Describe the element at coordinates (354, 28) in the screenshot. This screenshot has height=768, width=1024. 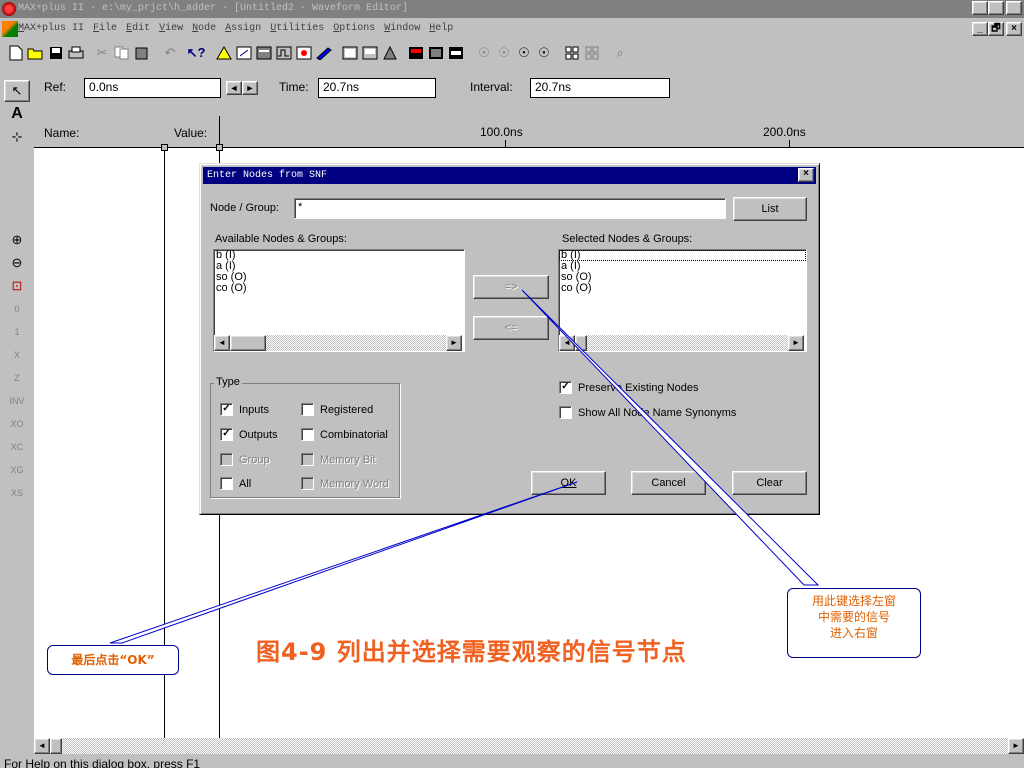
I see `menu-options: Options` at that location.